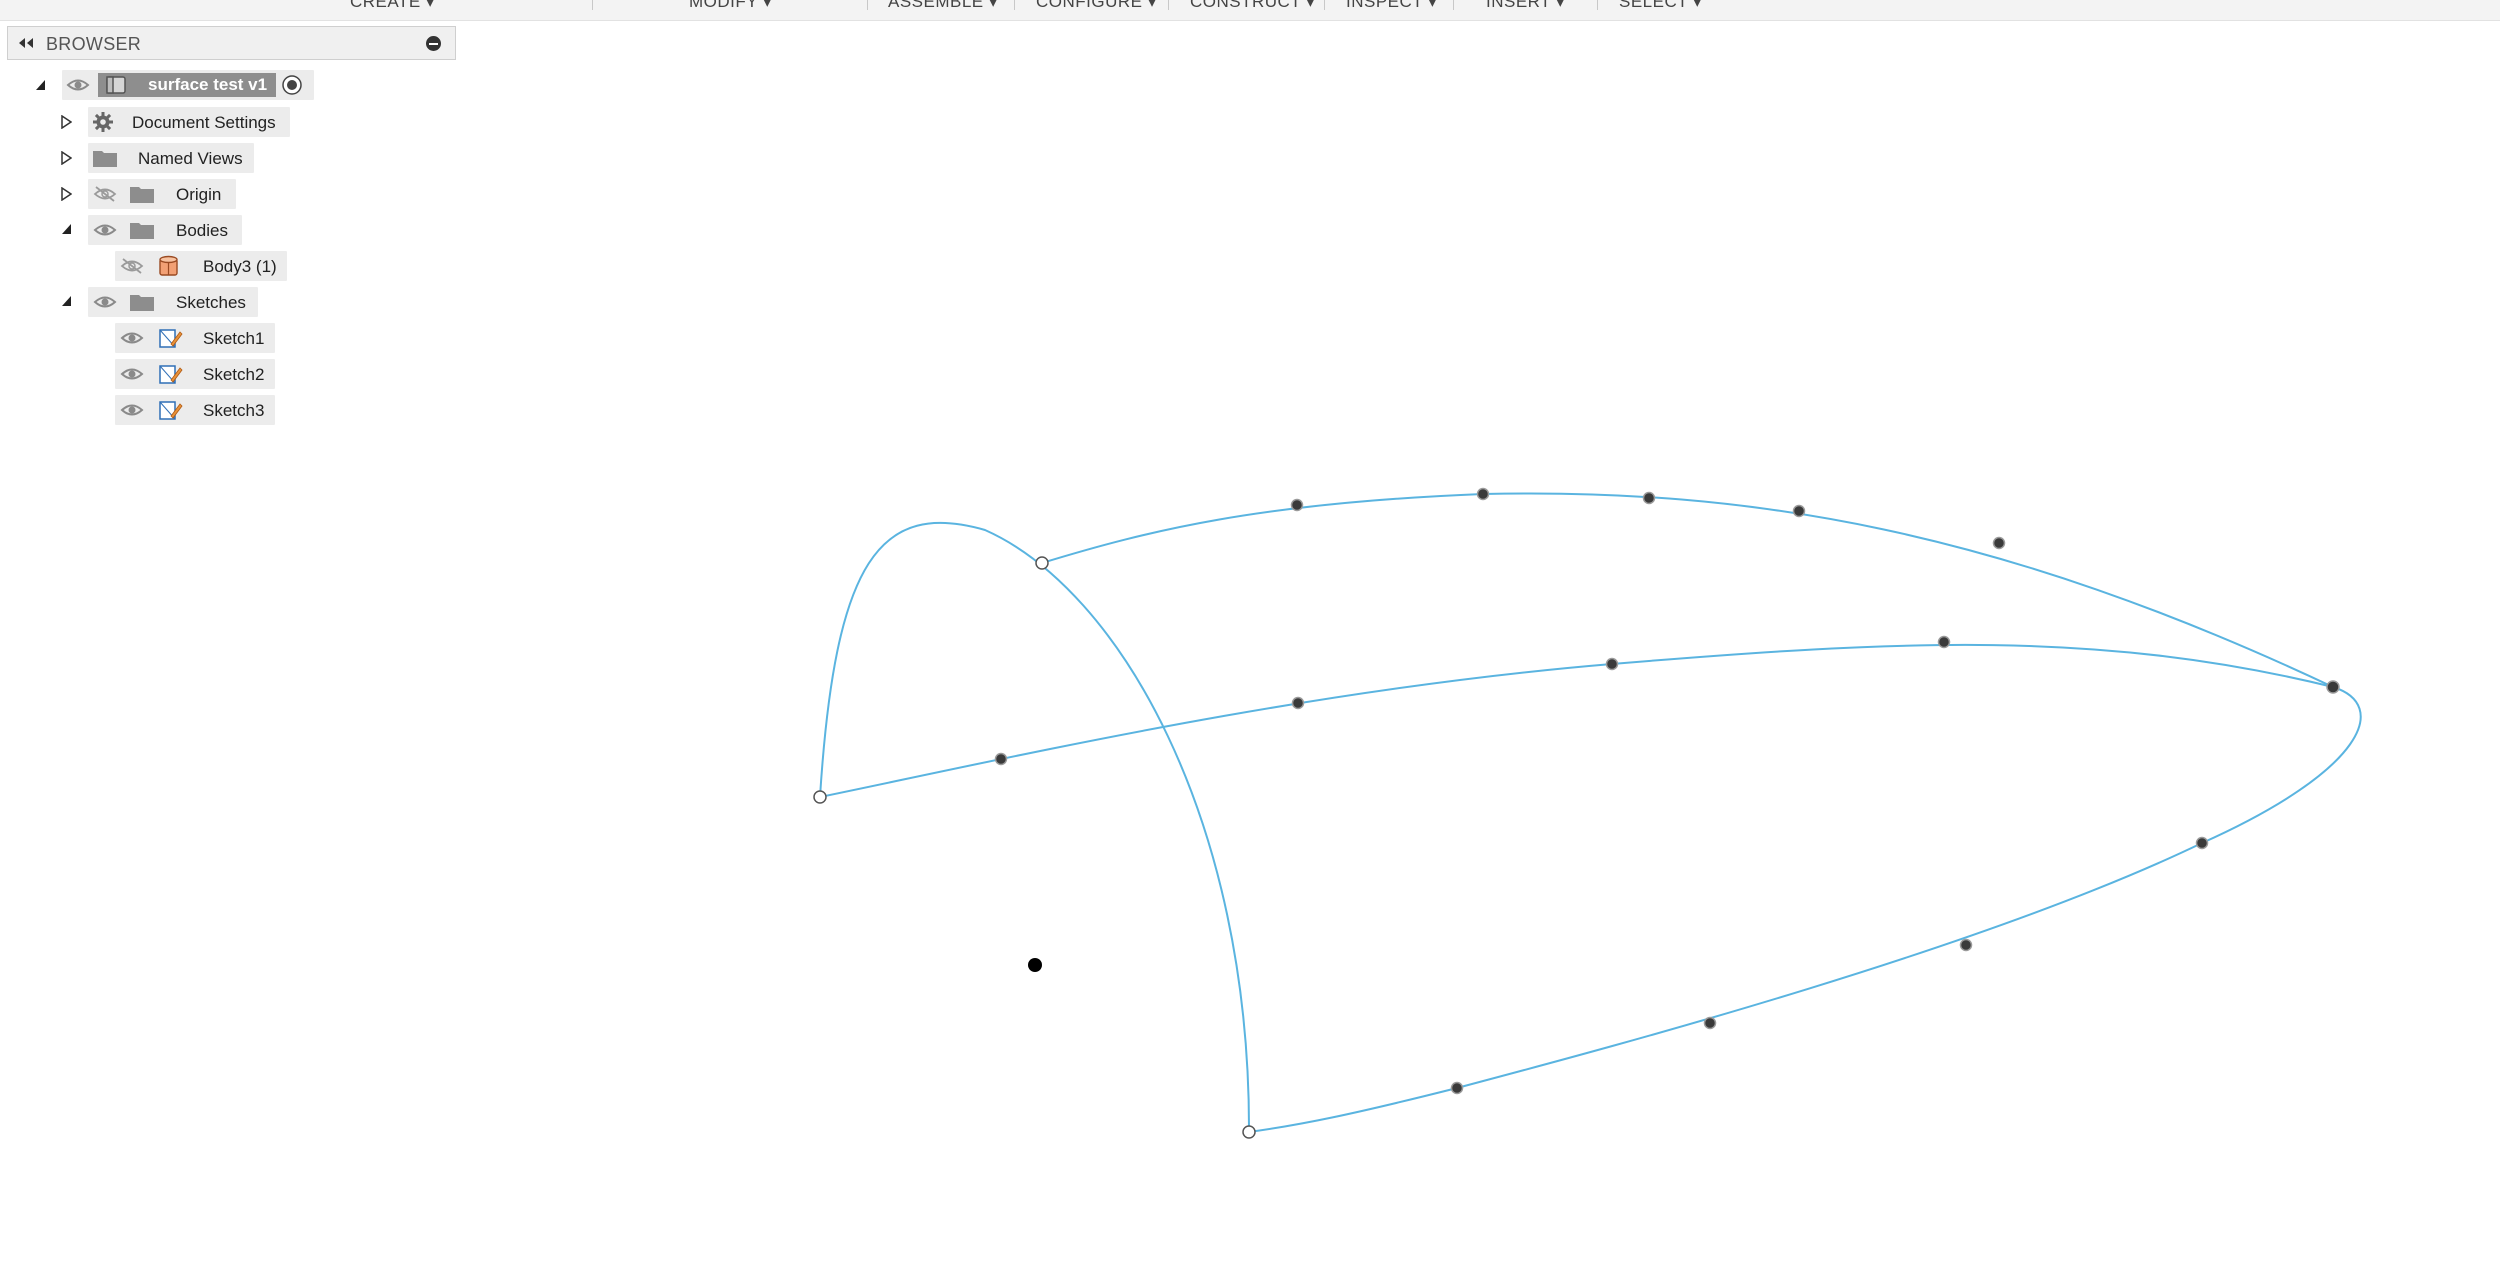 The width and height of the screenshot is (2500, 1261). Describe the element at coordinates (116, 85) in the screenshot. I see `component-icon` at that location.